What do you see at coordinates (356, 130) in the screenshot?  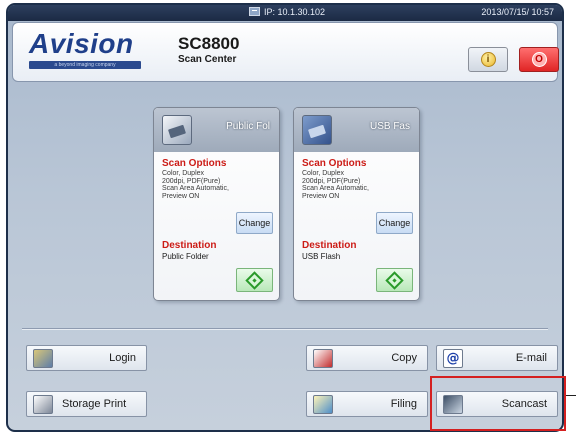 I see `card-header: USB Fas` at bounding box center [356, 130].